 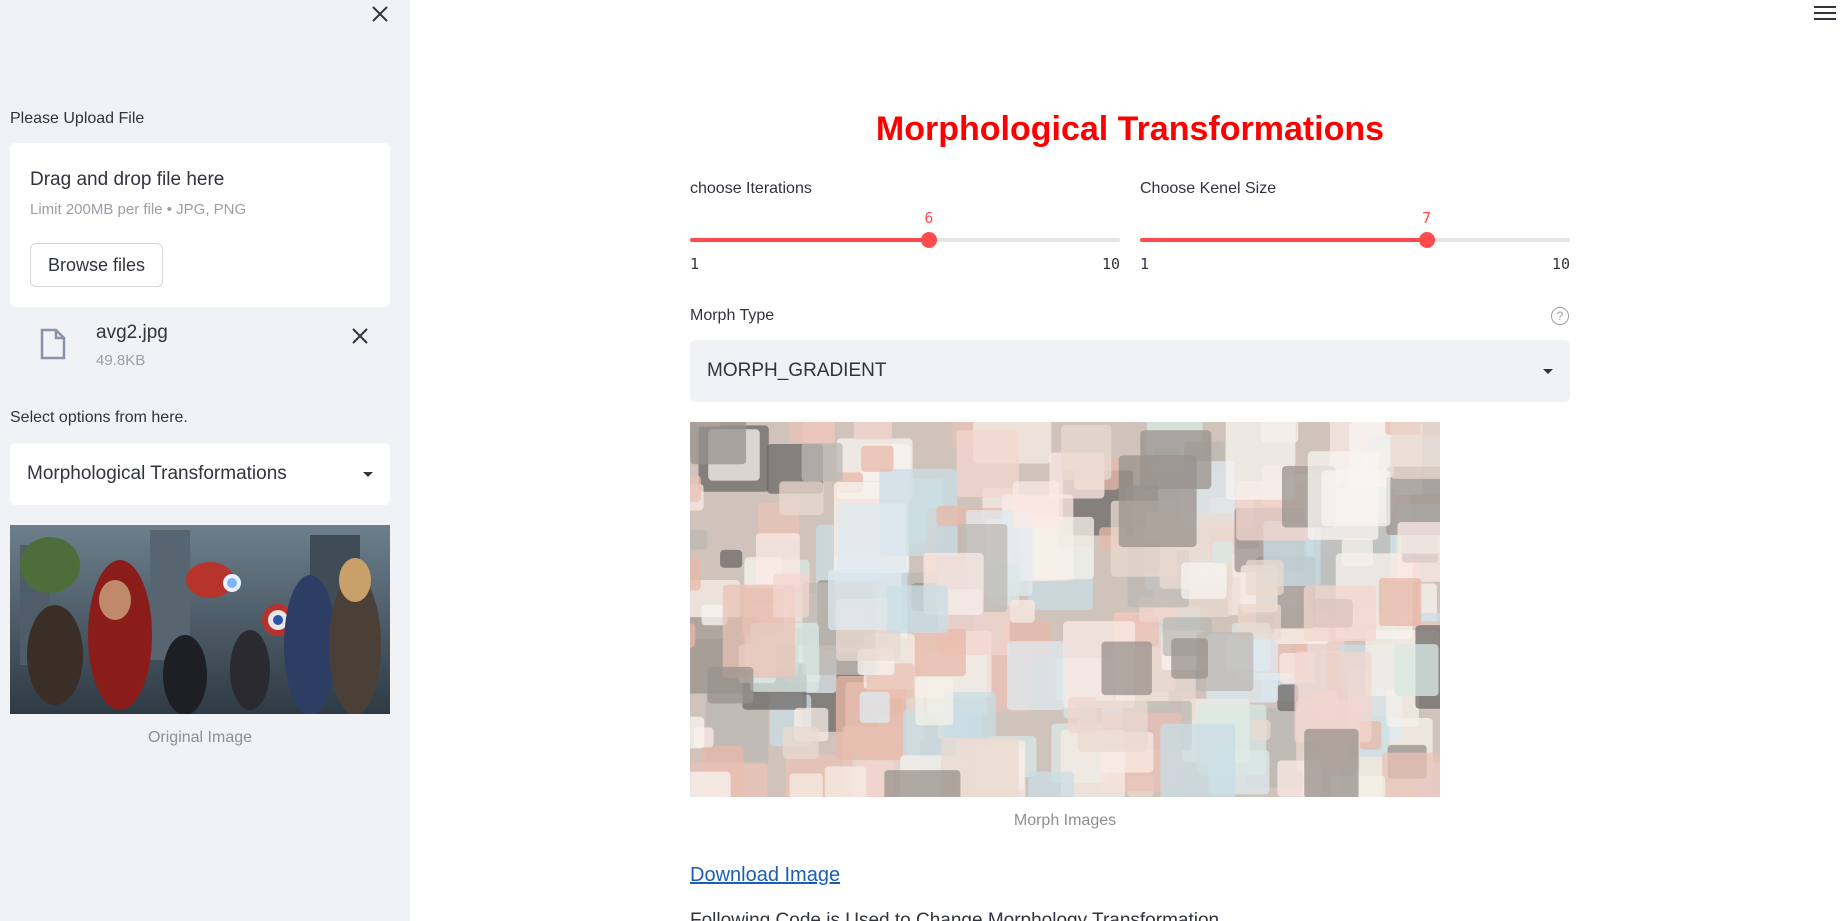 I want to click on original-image-caption: Original Image, so click(x=200, y=737).